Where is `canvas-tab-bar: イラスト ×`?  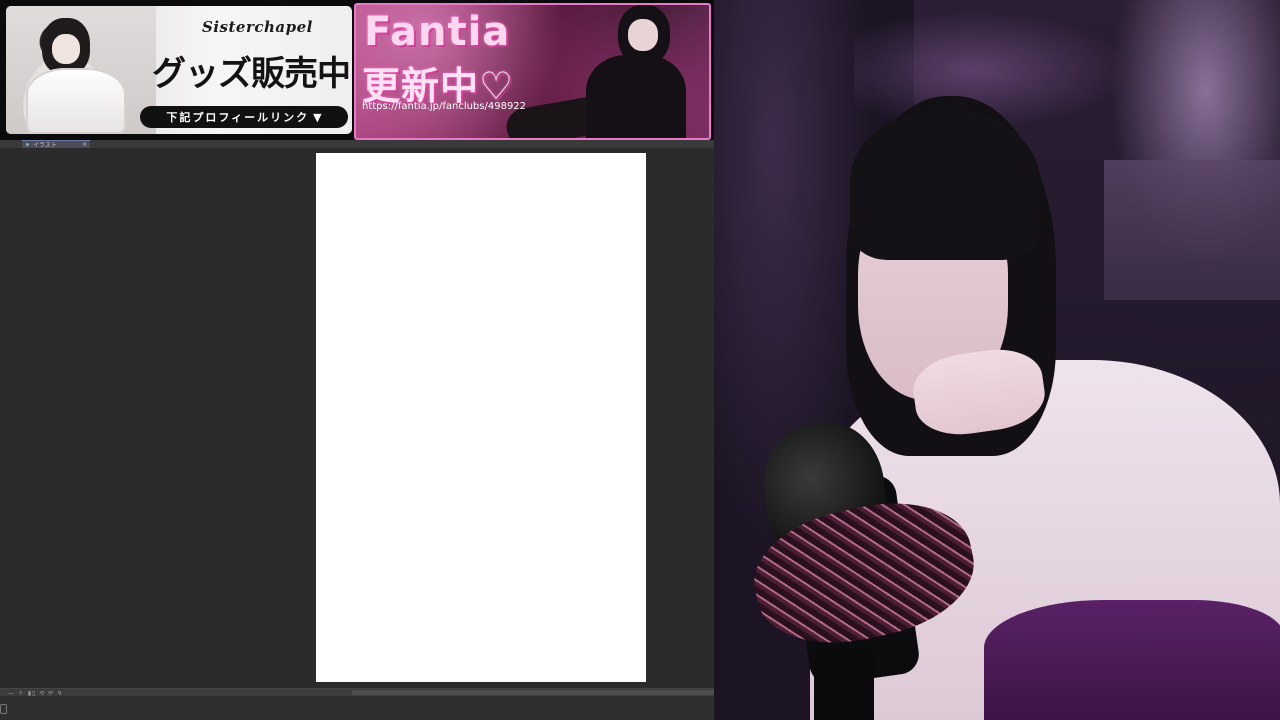
canvas-tab-bar: イラスト × is located at coordinates (357, 144).